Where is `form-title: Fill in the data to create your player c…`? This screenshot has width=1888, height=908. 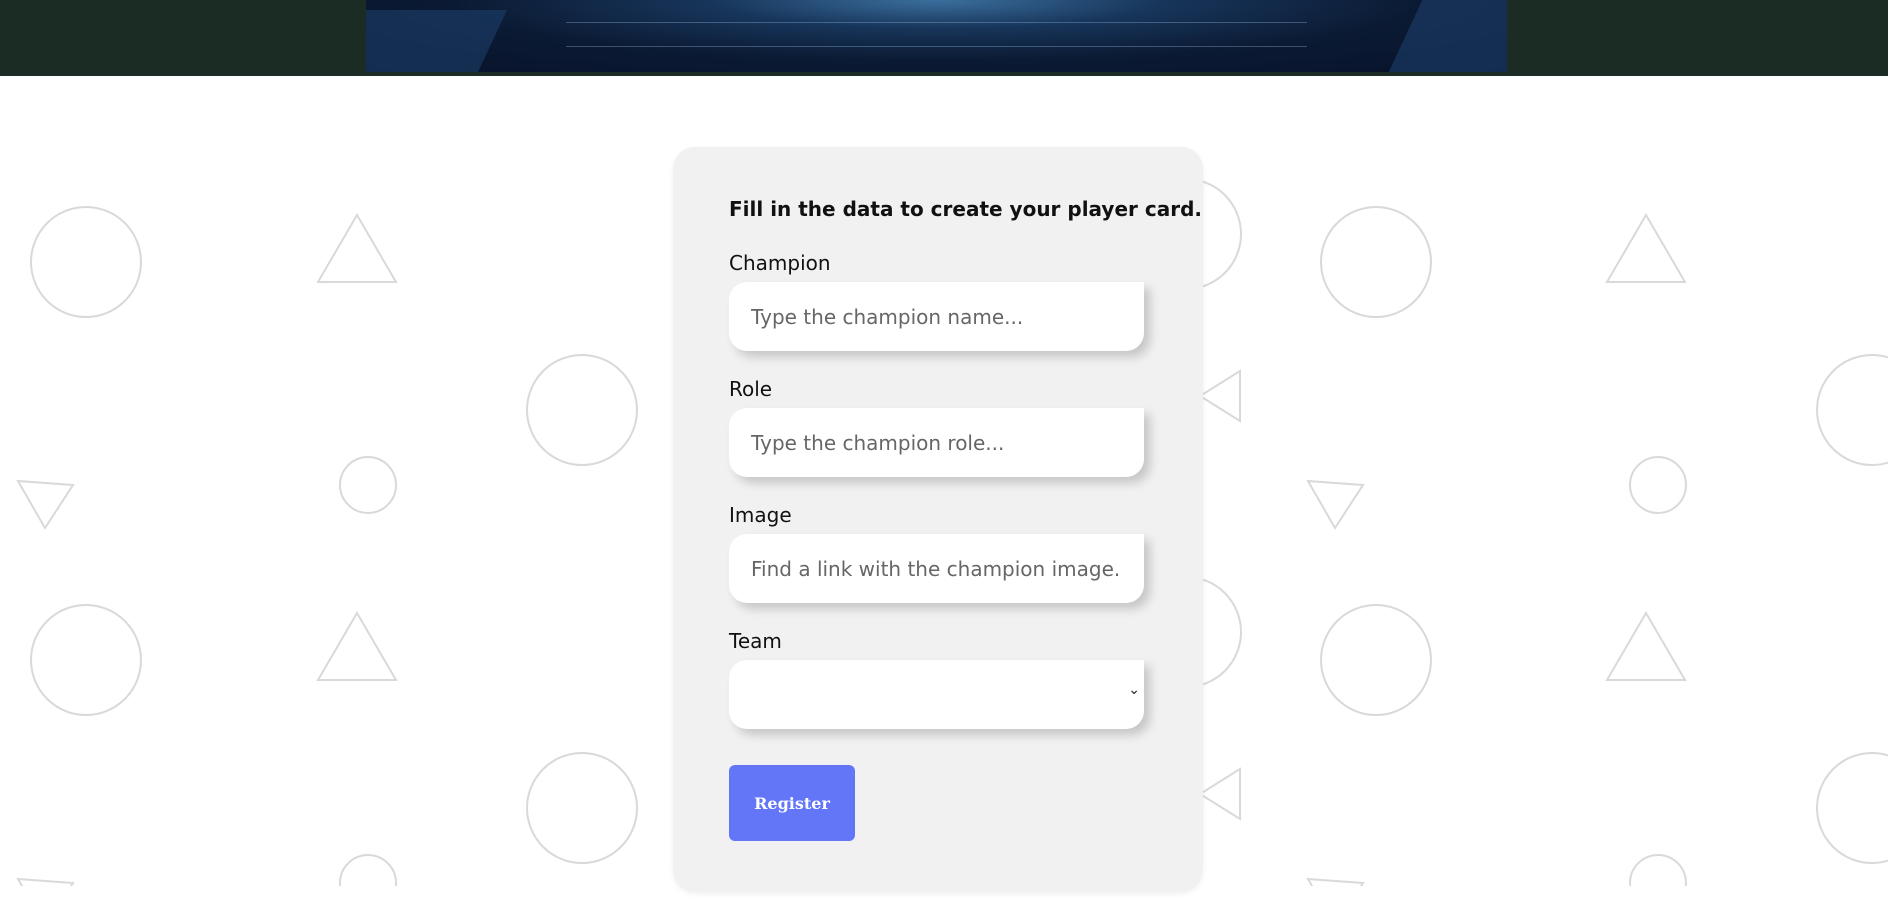 form-title: Fill in the data to create your player c… is located at coordinates (965, 209).